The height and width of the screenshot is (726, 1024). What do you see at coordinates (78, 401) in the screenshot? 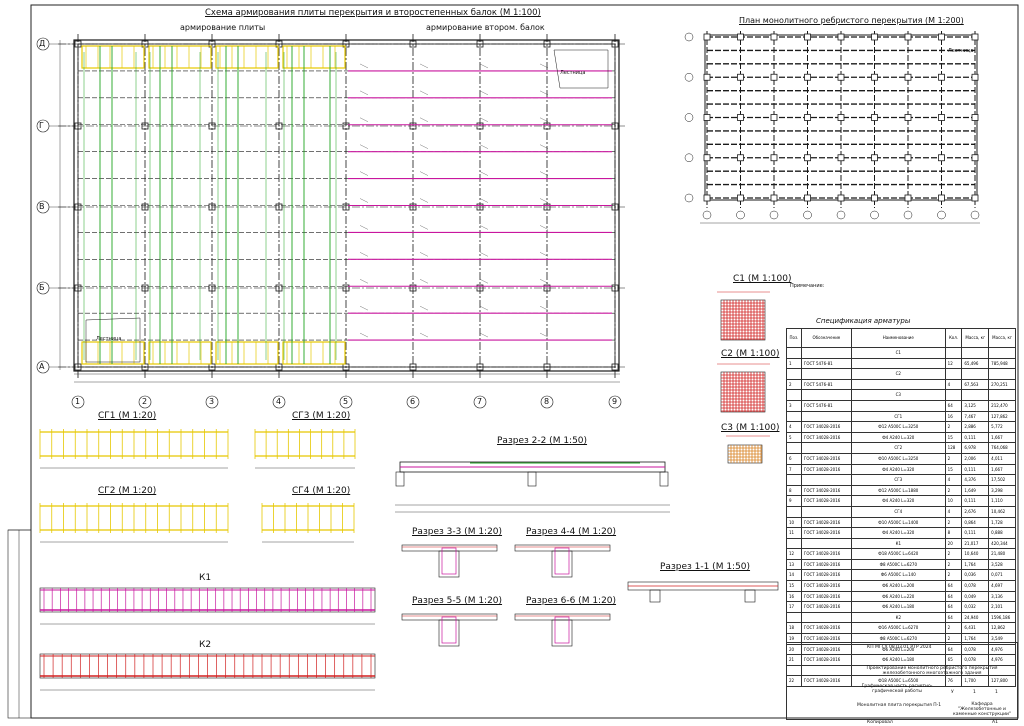
I see `axis-number-0: 1` at bounding box center [78, 401].